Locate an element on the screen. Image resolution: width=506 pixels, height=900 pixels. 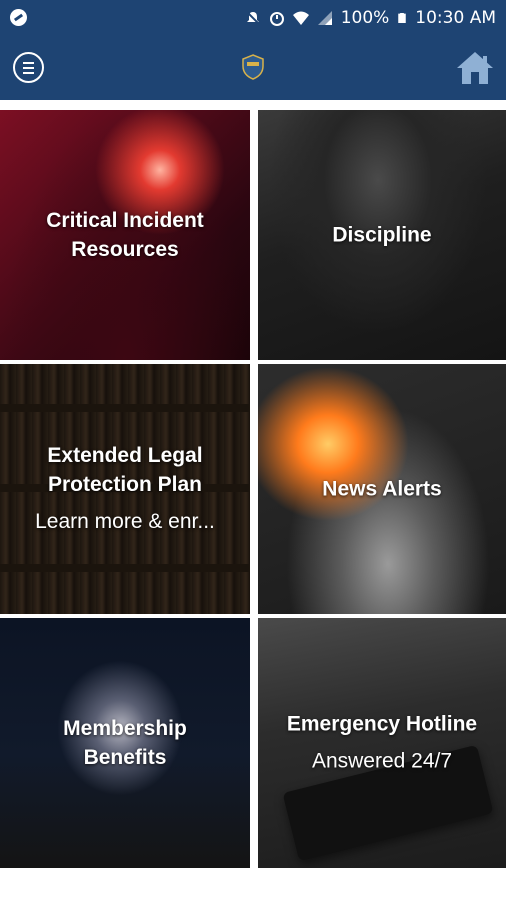
menu-icon is located at coordinates (28, 67).